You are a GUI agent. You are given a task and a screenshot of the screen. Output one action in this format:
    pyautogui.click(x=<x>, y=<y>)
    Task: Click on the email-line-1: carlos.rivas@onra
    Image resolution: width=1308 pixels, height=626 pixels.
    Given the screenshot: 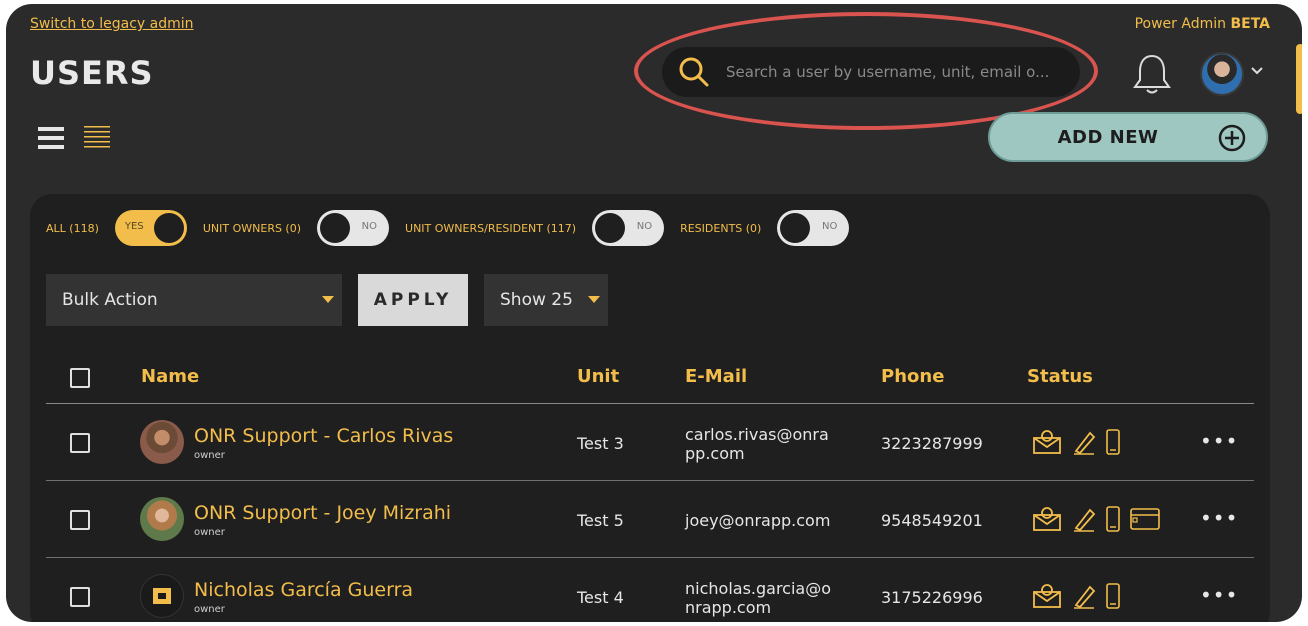 What is the action you would take?
    pyautogui.click(x=757, y=434)
    